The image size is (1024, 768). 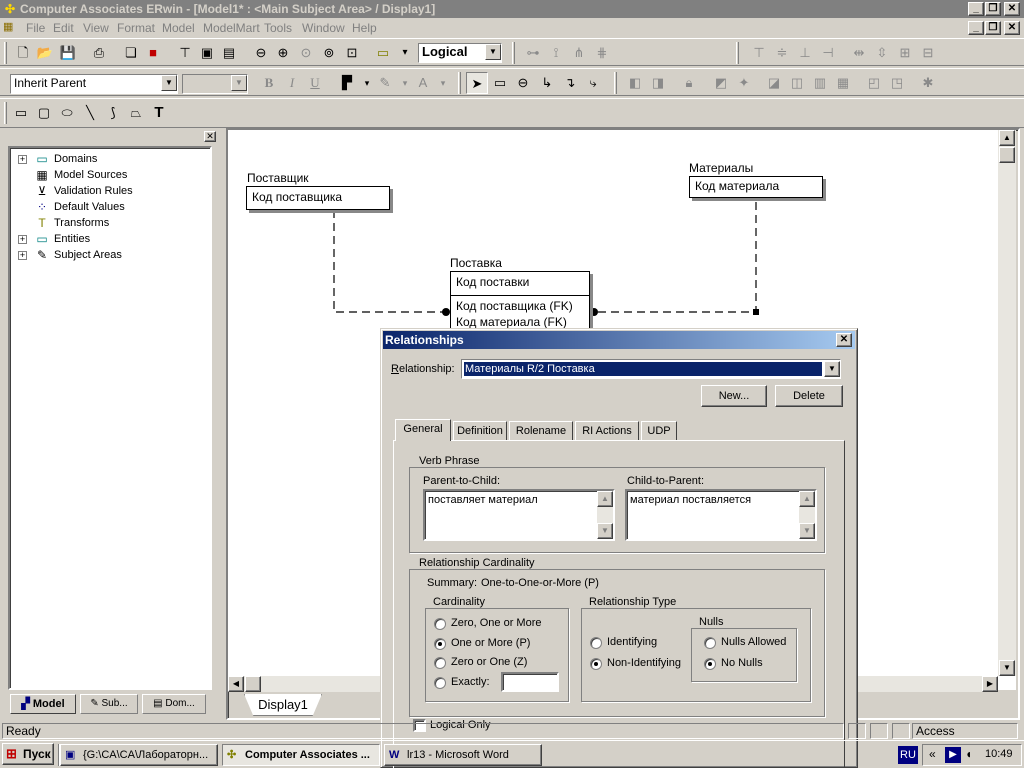 What do you see at coordinates (632, 642) in the screenshot?
I see `relationship-type-option-label: Identifying` at bounding box center [632, 642].